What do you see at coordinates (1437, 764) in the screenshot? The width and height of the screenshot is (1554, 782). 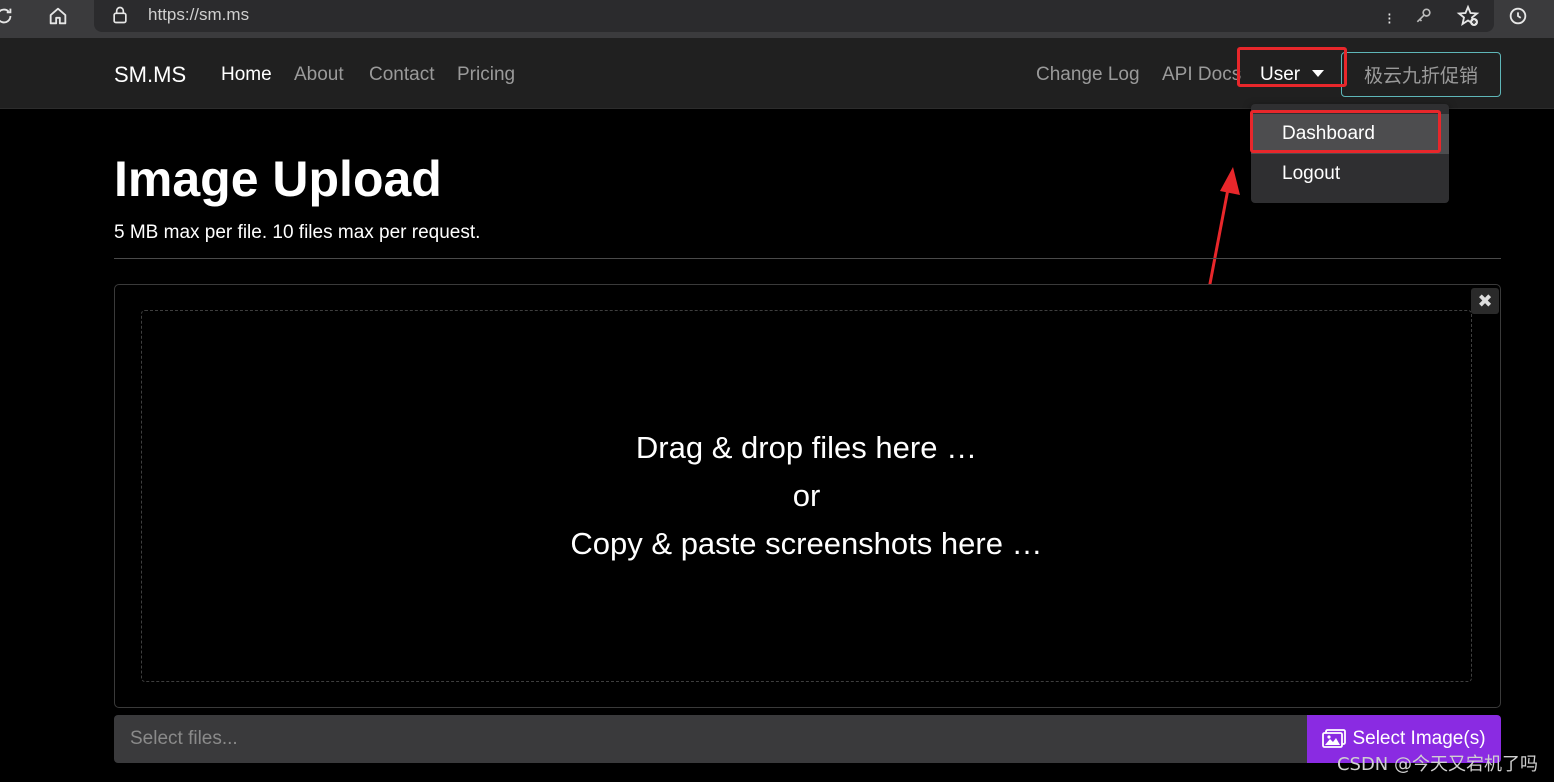 I see `csdn-watermark: CSDN @今天又宕机了吗` at bounding box center [1437, 764].